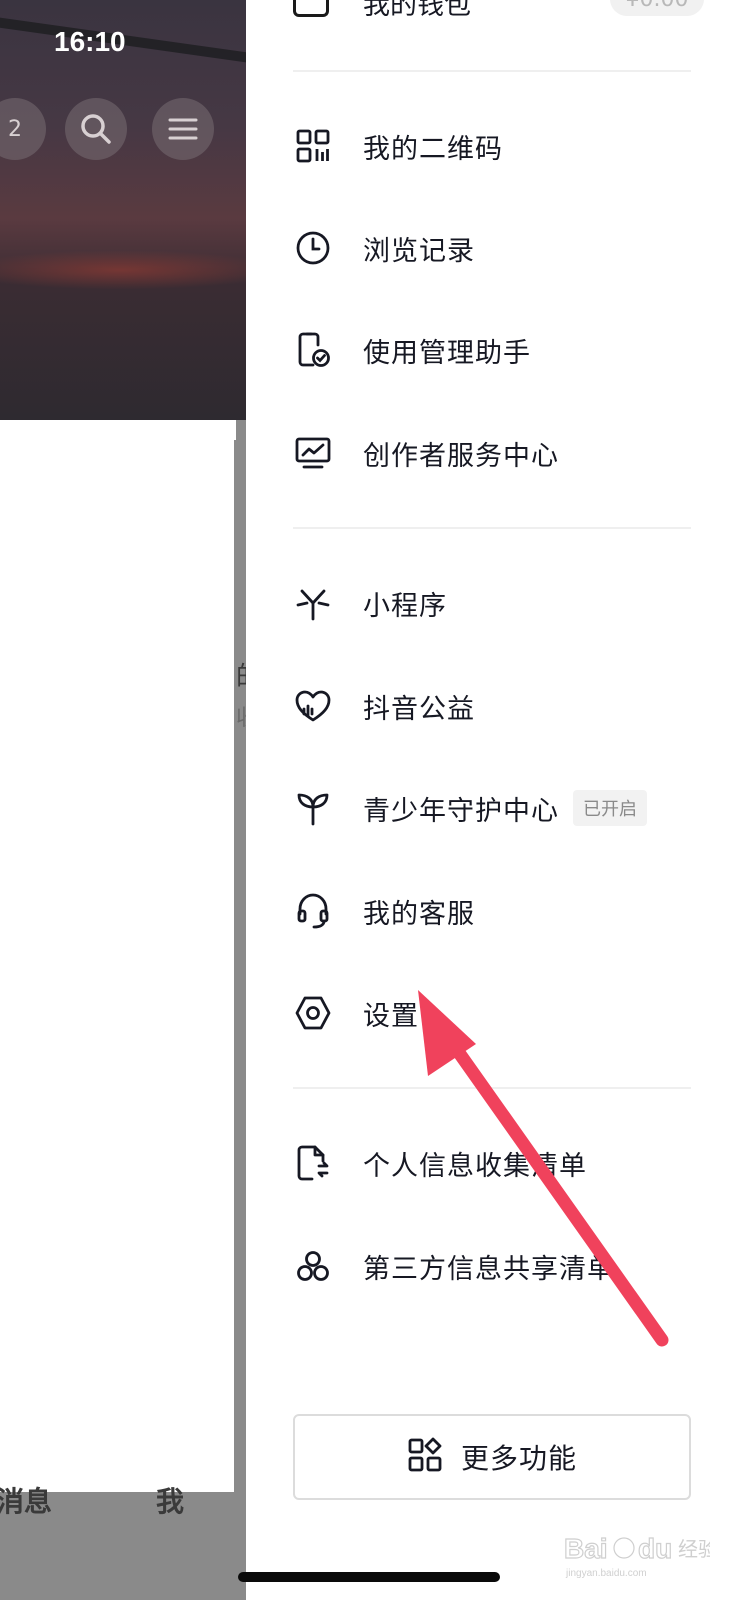  What do you see at coordinates (369, 1577) in the screenshot?
I see `home-indicator` at bounding box center [369, 1577].